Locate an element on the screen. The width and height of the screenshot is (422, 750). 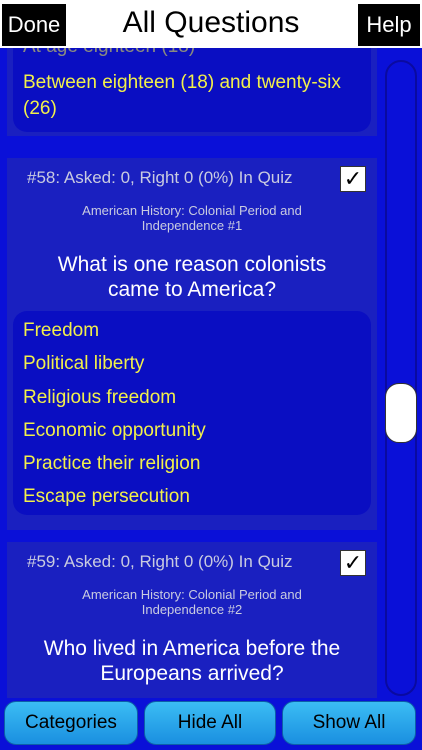
category-line: Independence #2 is located at coordinates (192, 609).